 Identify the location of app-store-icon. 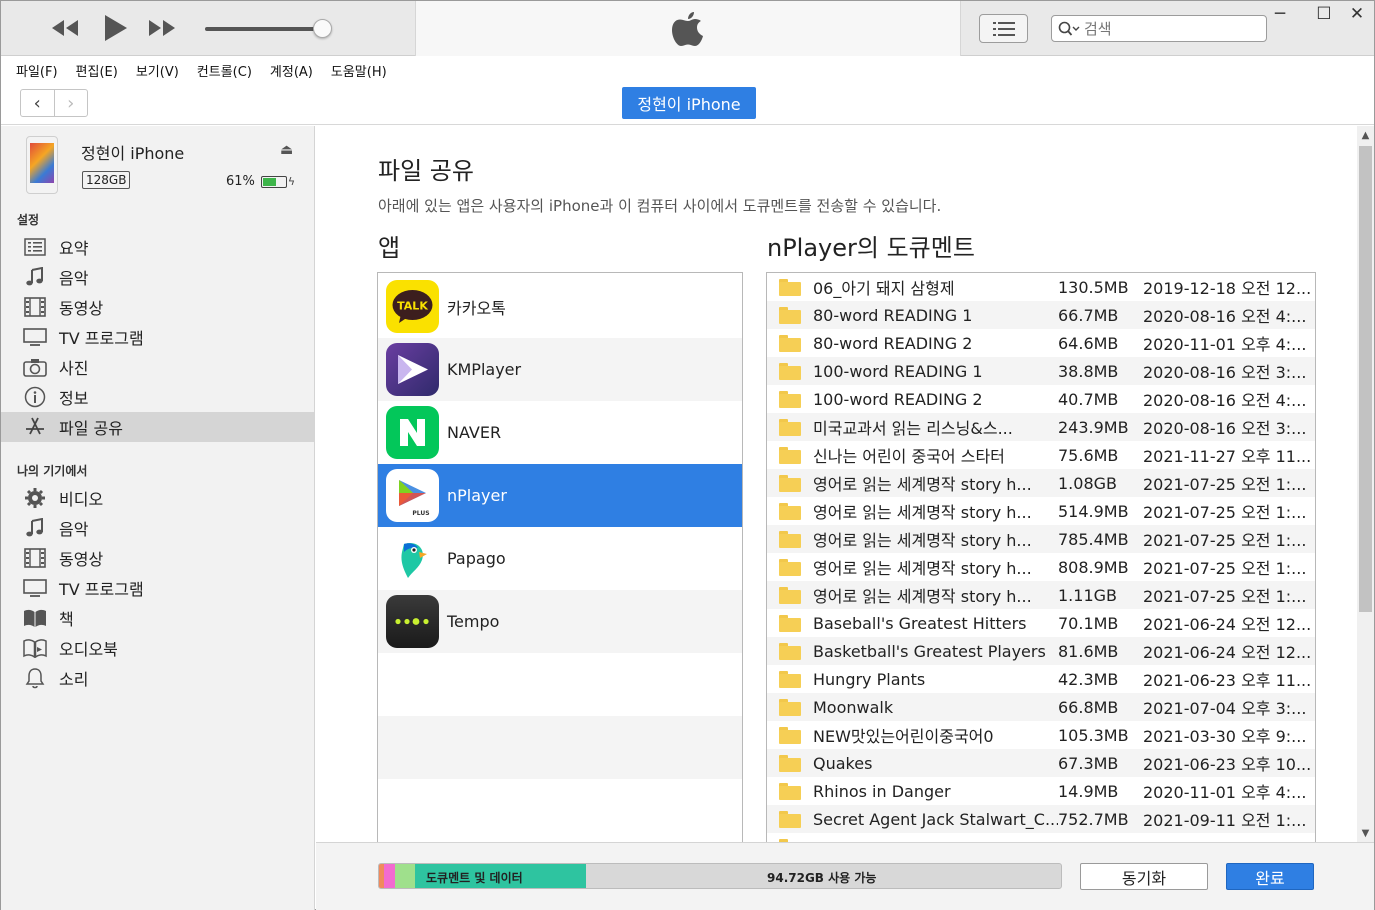
(35, 427).